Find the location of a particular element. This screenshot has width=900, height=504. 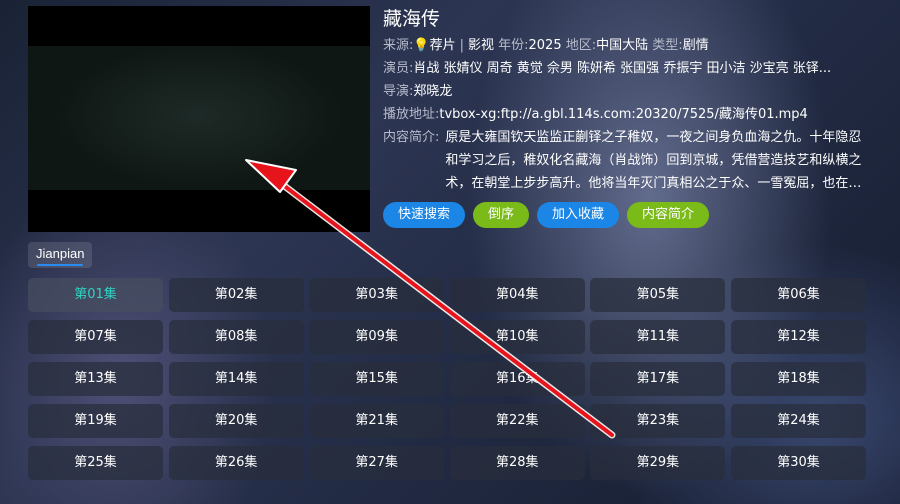

source-tab-jianpian: Jianpian is located at coordinates (60, 255).